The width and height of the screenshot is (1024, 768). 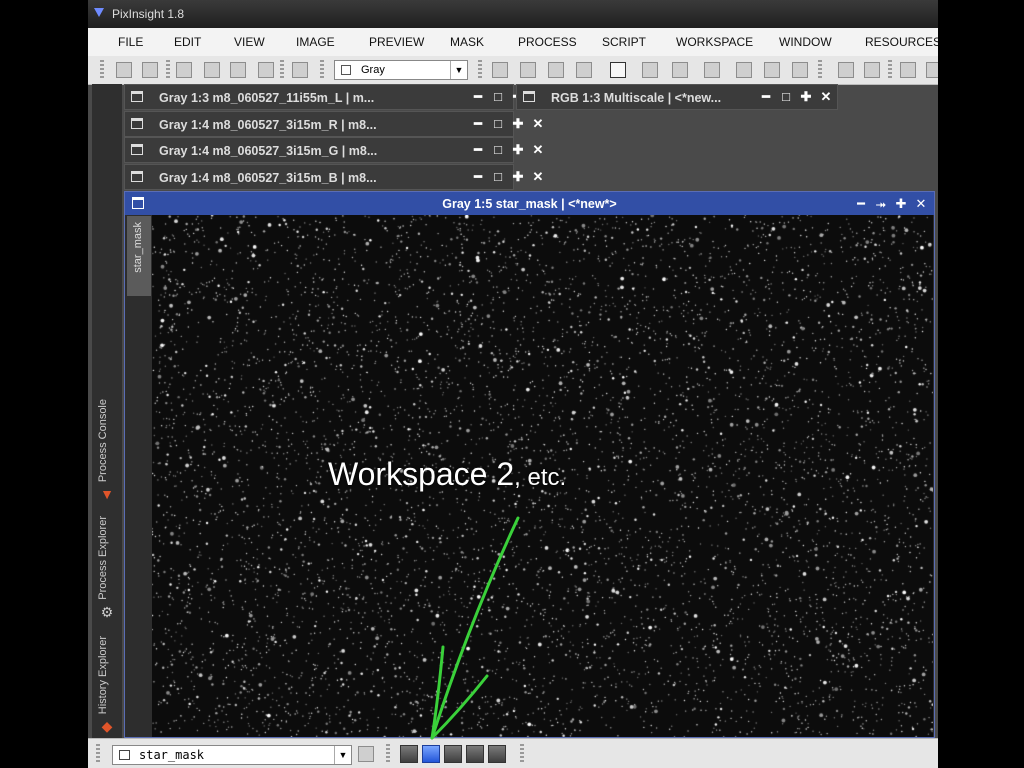 What do you see at coordinates (124, 70) in the screenshot?
I see `undo-icon` at bounding box center [124, 70].